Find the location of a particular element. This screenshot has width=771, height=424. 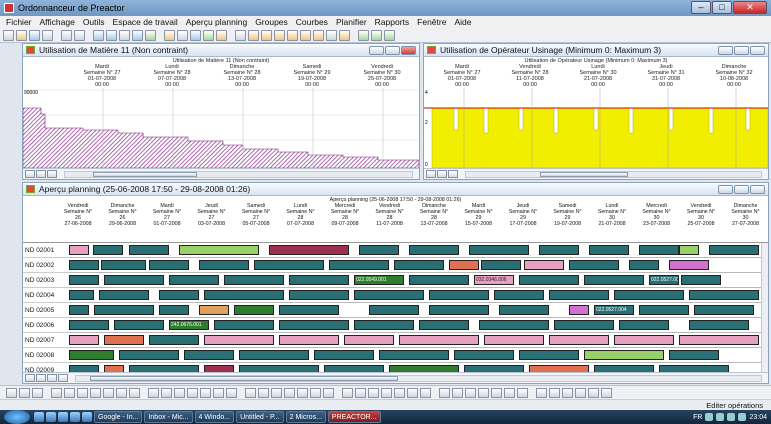

redo-icon is located at coordinates (79, 35).